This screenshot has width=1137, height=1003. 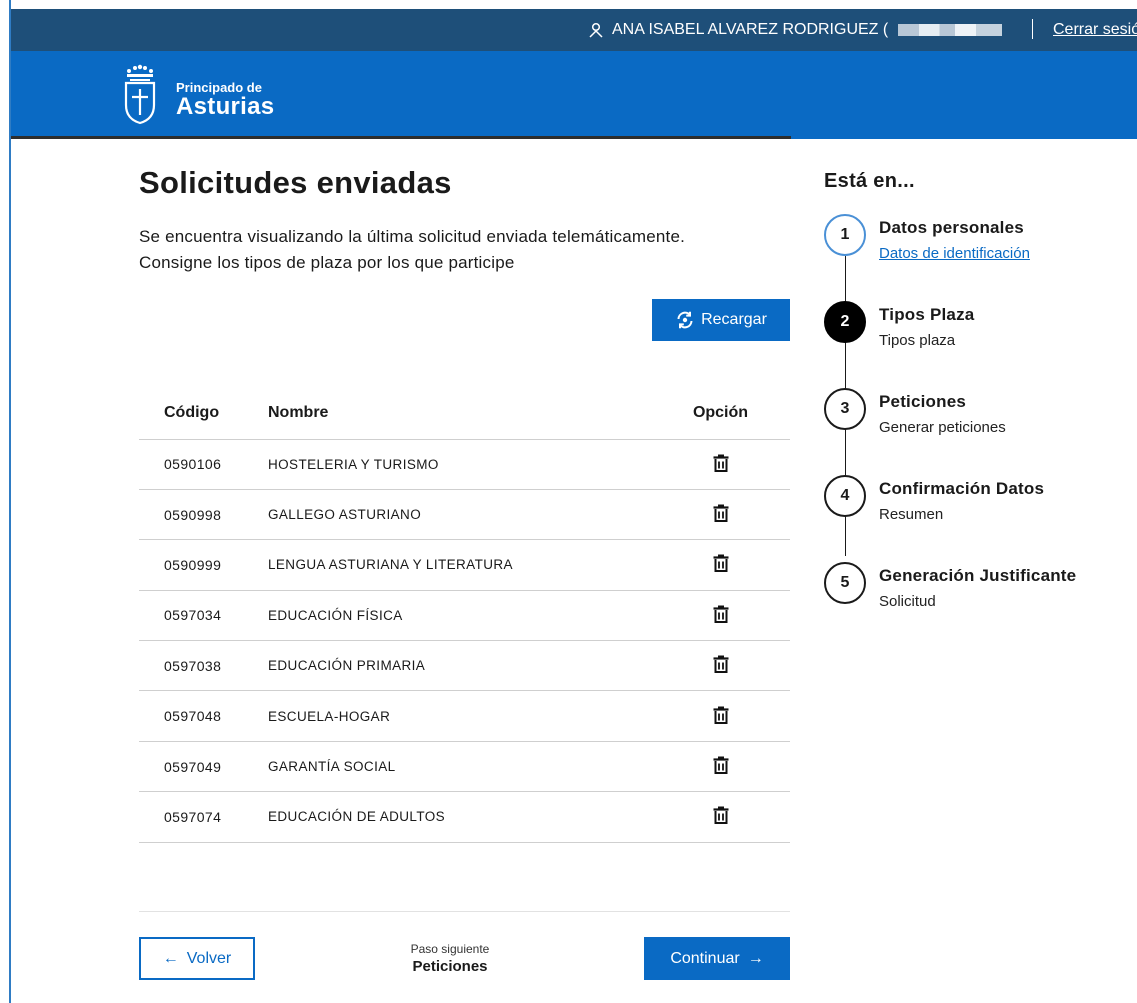 I want to click on user-name: ANA ISABEL ALVAREZ RODRIGUEZ (, so click(x=750, y=29).